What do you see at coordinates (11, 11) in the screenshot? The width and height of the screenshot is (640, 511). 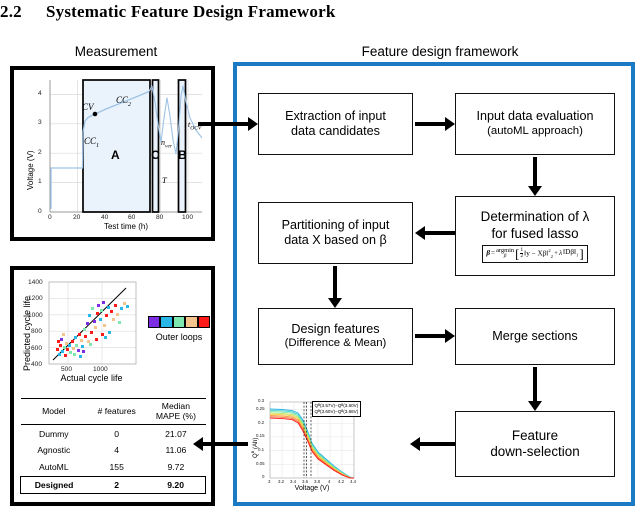 I see `section-number: 2.2` at bounding box center [11, 11].